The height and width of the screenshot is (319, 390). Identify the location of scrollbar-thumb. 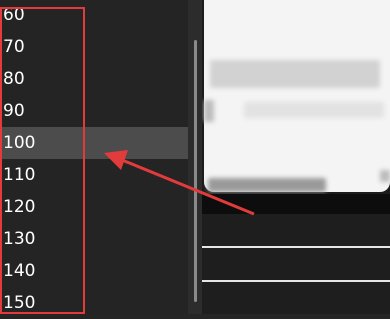
(195, 171).